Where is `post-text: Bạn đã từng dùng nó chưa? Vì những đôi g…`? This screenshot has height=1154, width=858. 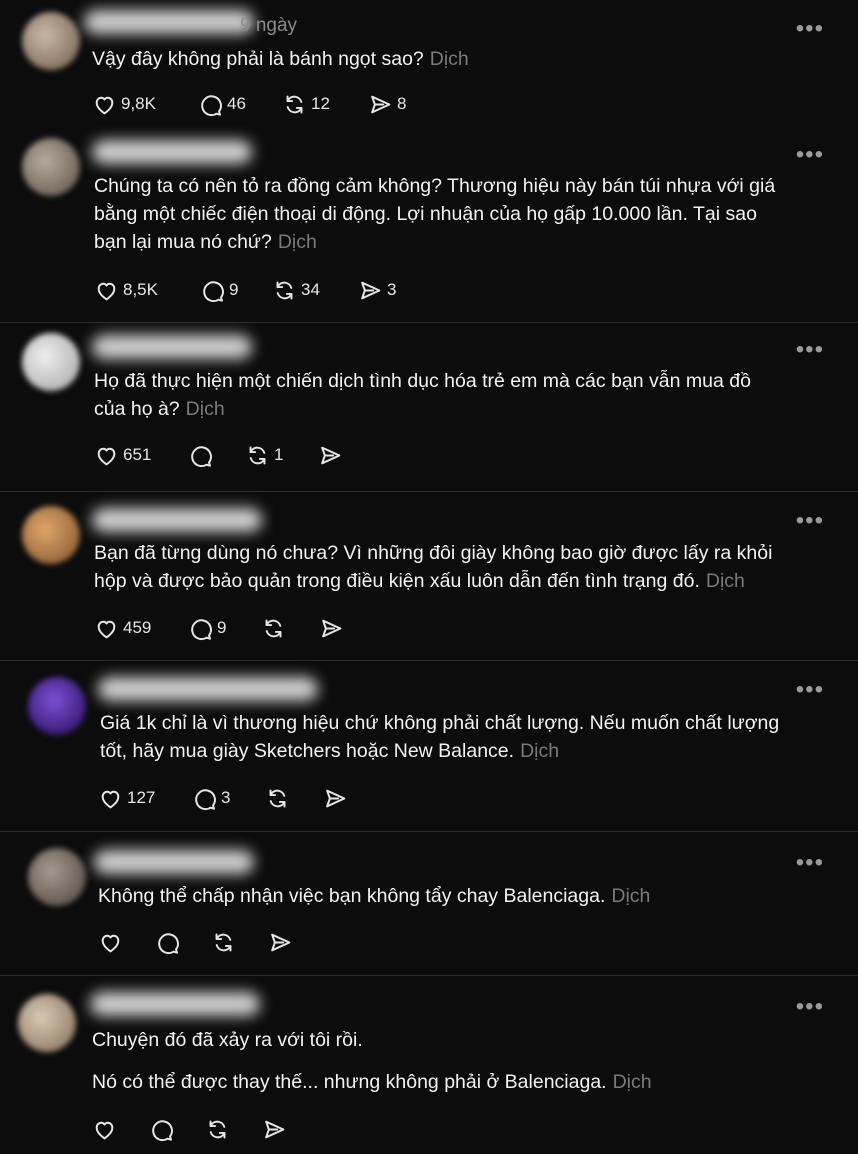
post-text: Bạn đã từng dùng nó chưa? Vì những đôi g… is located at coordinates (433, 567).